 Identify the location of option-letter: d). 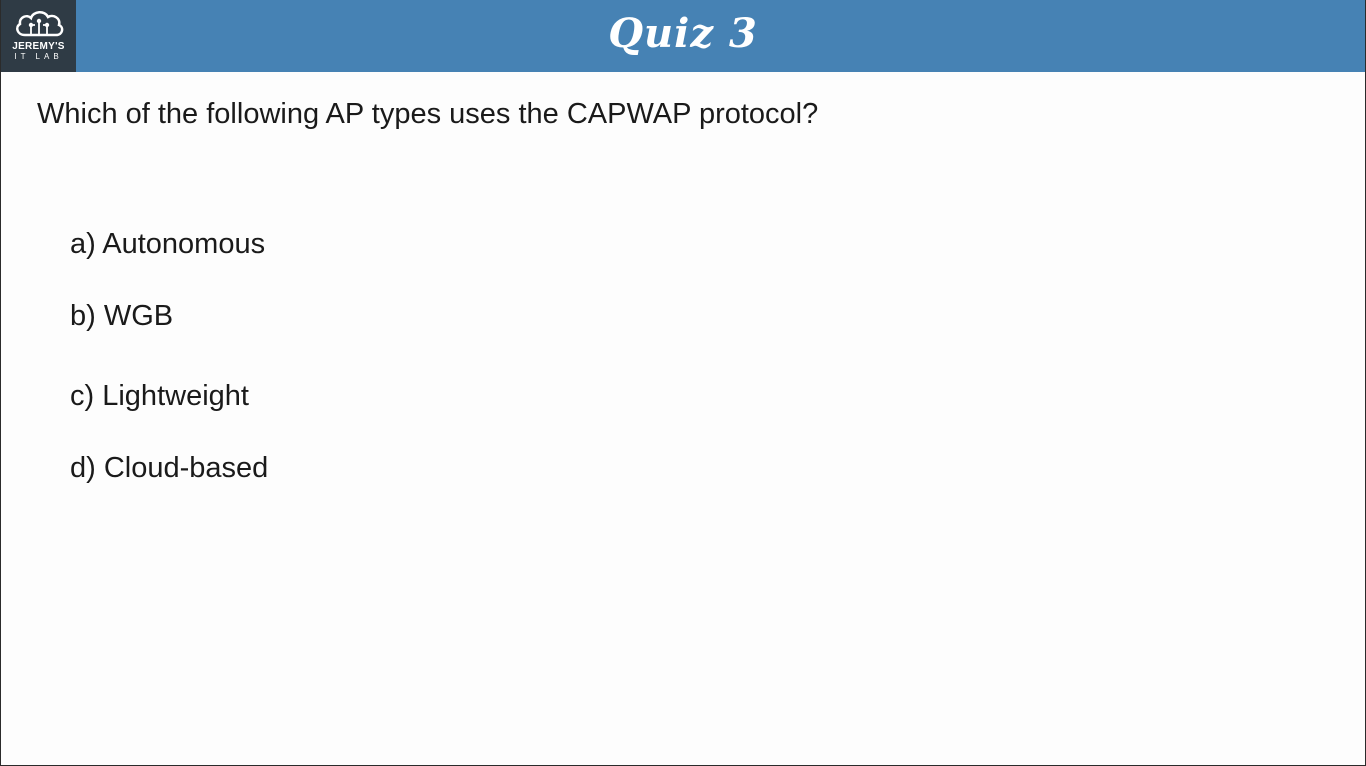
(83, 468).